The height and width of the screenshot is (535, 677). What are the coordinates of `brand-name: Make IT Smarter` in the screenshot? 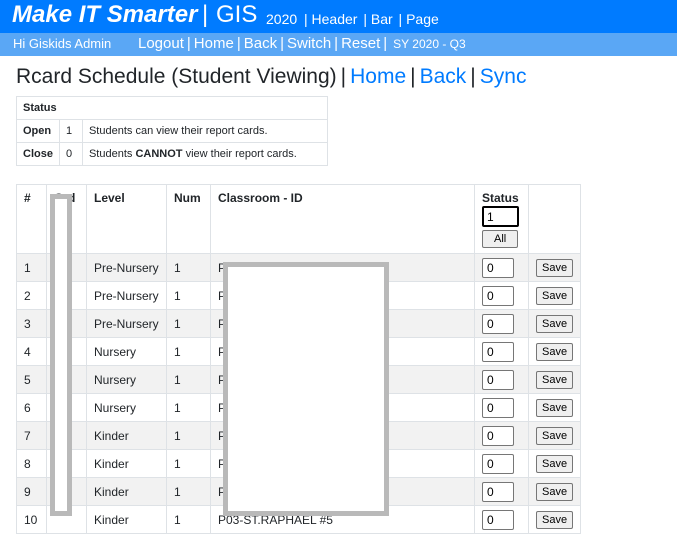 It's located at (104, 15).